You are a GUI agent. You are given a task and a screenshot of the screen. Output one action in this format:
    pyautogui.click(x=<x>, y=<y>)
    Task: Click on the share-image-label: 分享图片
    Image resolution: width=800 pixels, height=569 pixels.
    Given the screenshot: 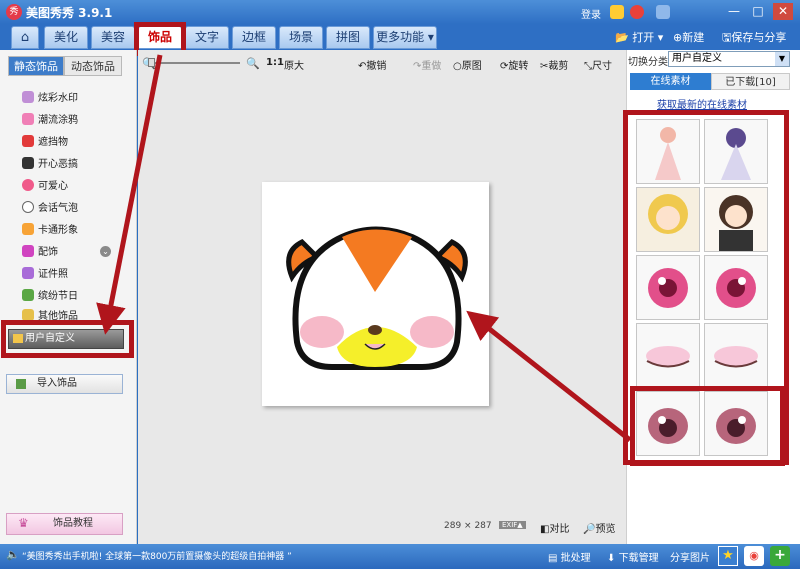 What is the action you would take?
    pyautogui.click(x=690, y=558)
    